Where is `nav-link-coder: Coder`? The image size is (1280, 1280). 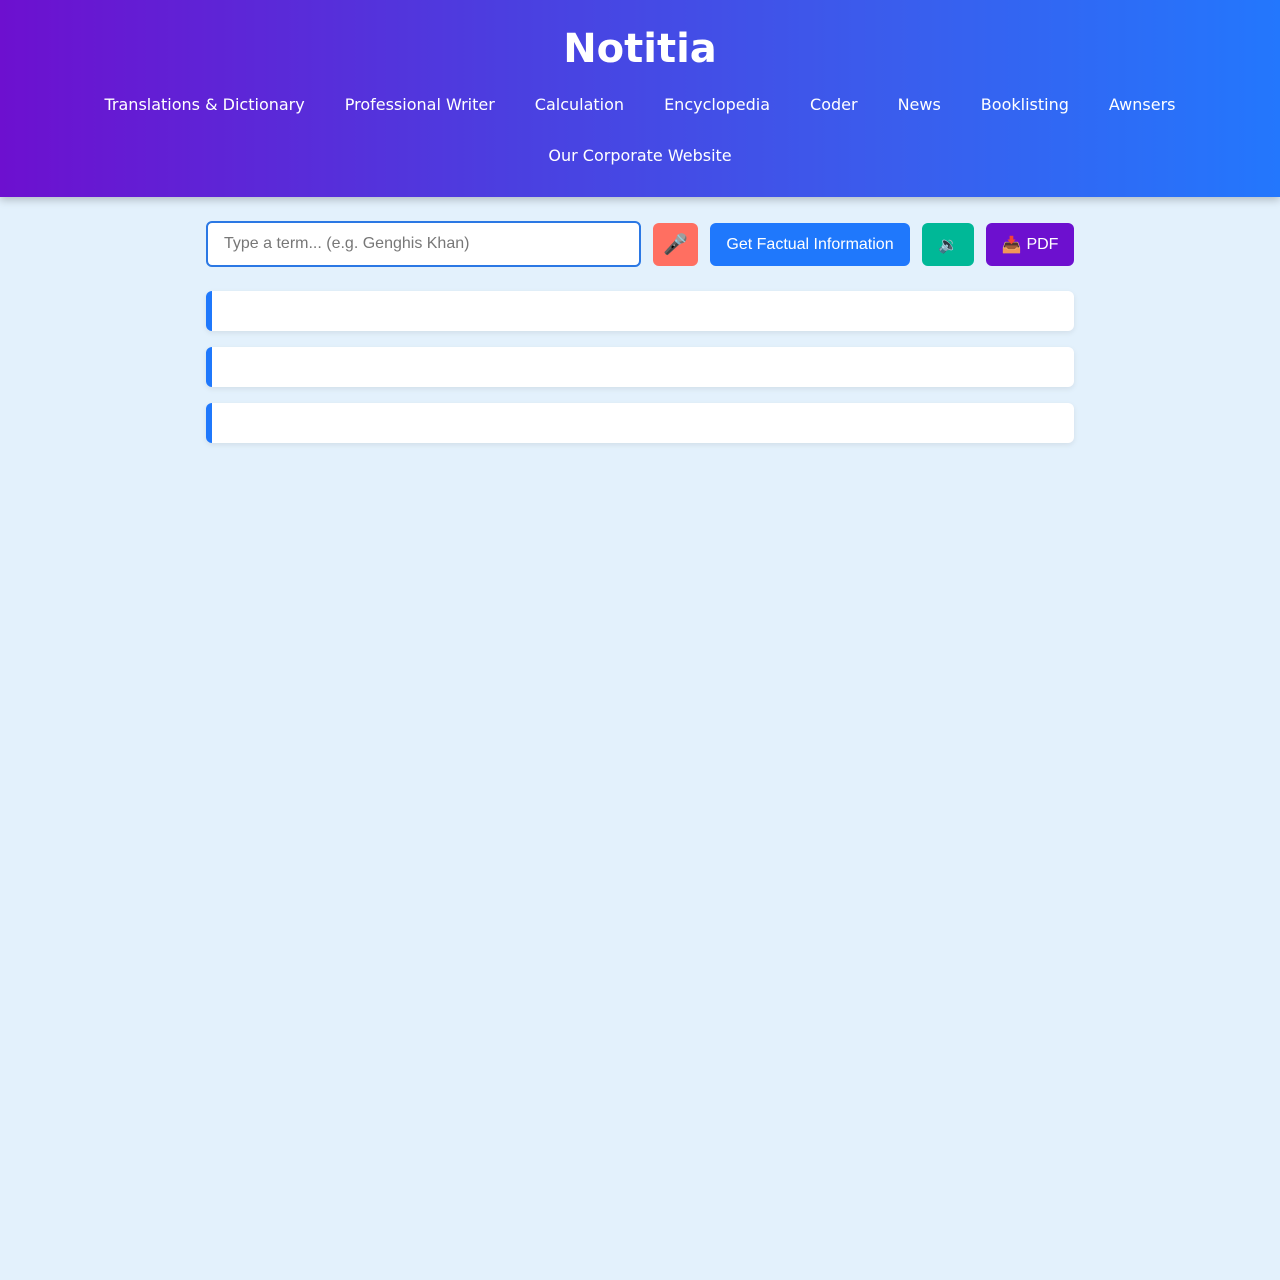
nav-link-coder: Coder is located at coordinates (834, 105).